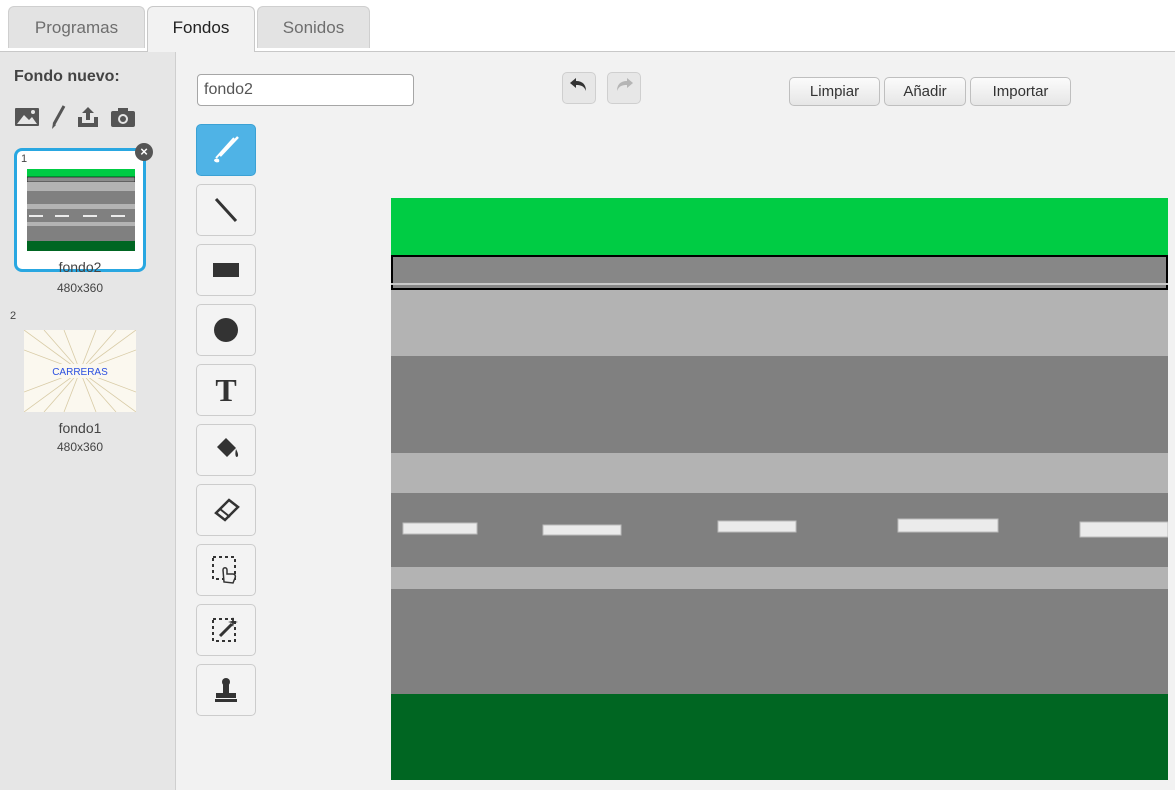 This screenshot has width=1175, height=790. I want to click on line-icon, so click(226, 210).